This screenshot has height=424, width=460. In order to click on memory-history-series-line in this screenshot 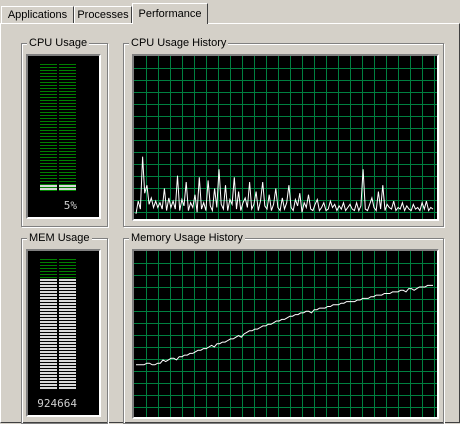, I will do `click(284, 325)`.